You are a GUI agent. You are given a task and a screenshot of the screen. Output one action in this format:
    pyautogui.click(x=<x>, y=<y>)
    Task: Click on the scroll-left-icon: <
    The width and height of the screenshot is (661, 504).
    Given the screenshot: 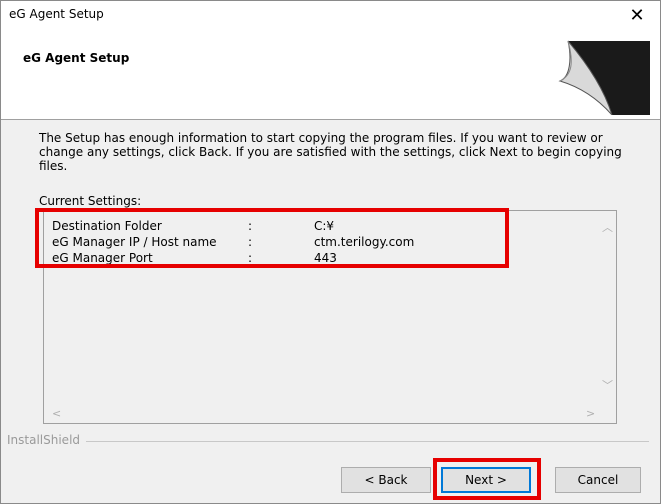 What is the action you would take?
    pyautogui.click(x=56, y=413)
    